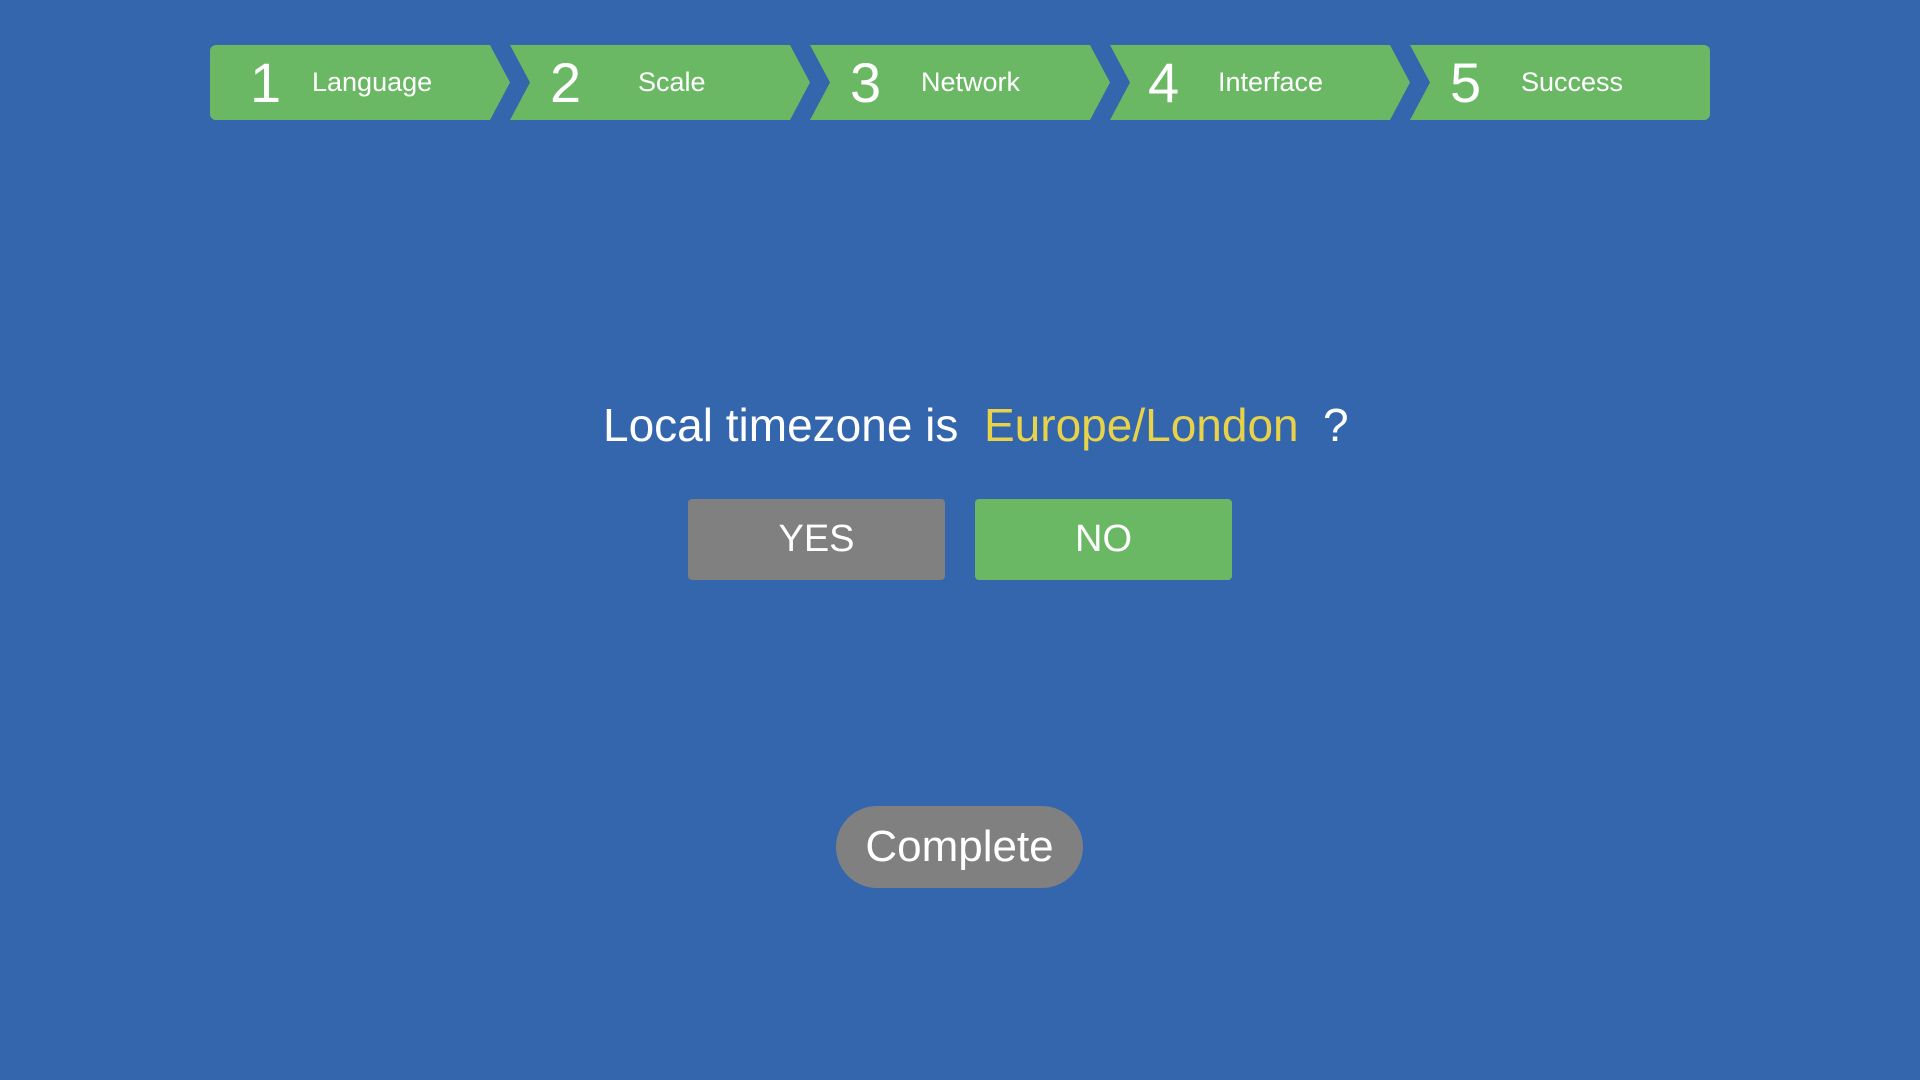  Describe the element at coordinates (960, 425) in the screenshot. I see `timezone-question: Local timezone is Europe/London ?` at that location.